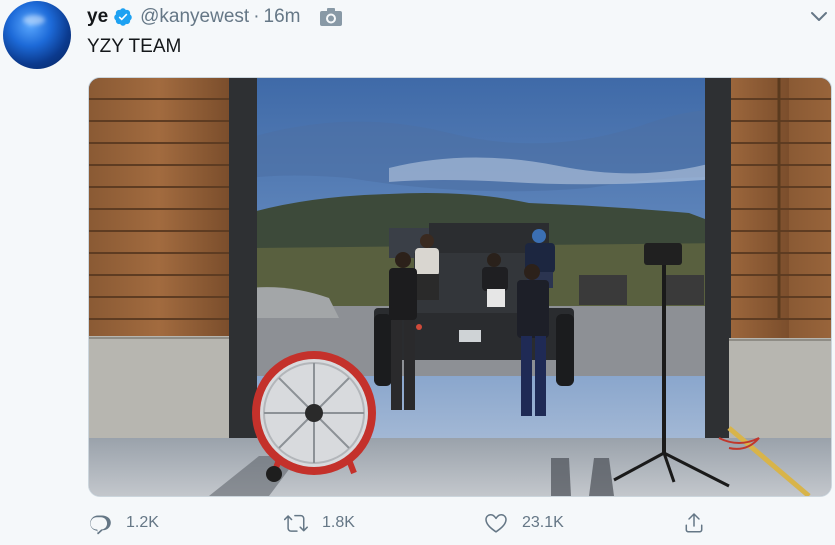  What do you see at coordinates (296, 523) in the screenshot?
I see `retweet-icon` at bounding box center [296, 523].